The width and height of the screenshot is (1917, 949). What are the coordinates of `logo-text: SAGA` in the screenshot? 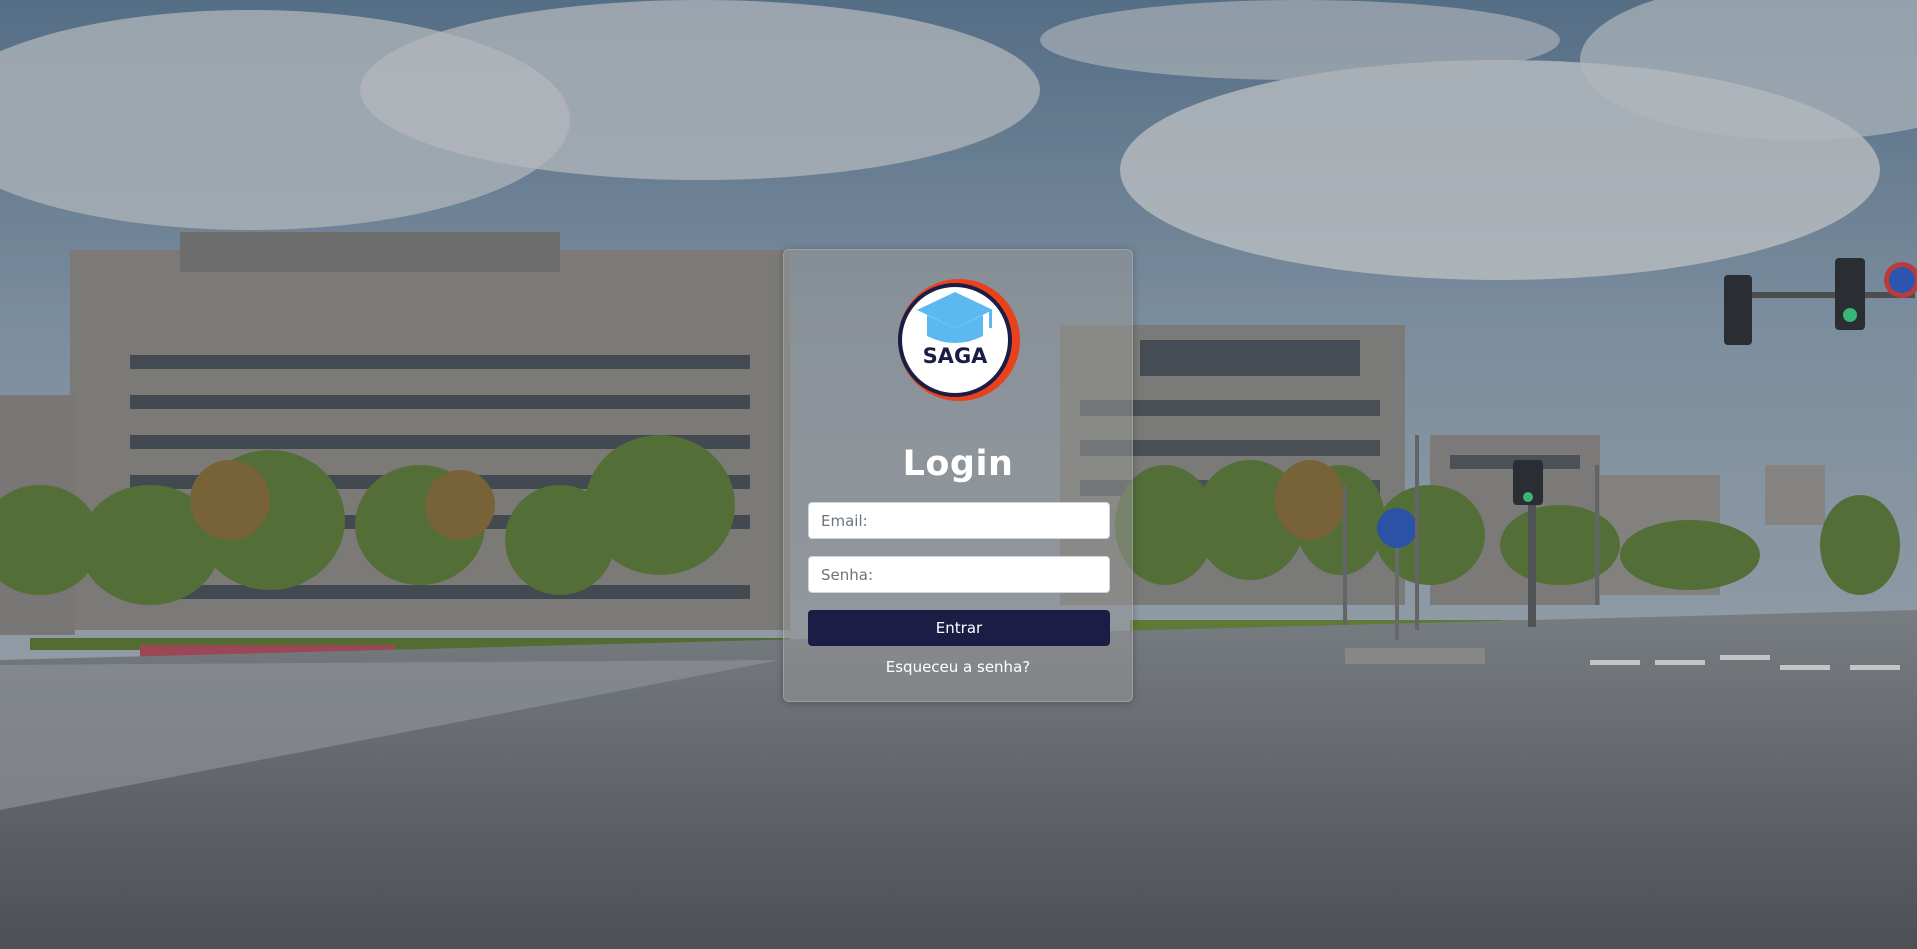 It's located at (956, 356).